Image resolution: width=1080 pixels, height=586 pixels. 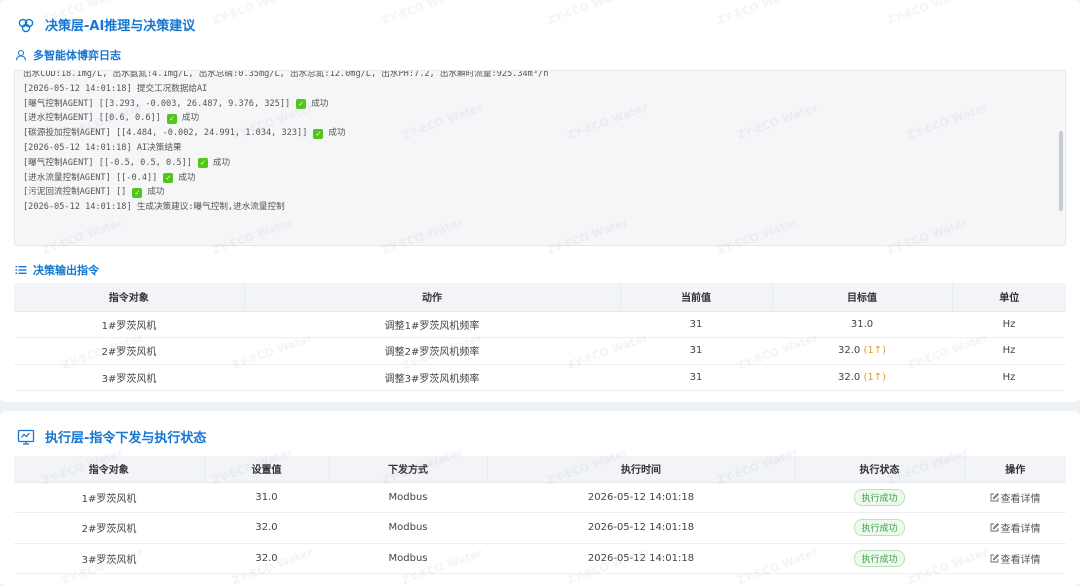 What do you see at coordinates (21, 270) in the screenshot?
I see `list-icon` at bounding box center [21, 270].